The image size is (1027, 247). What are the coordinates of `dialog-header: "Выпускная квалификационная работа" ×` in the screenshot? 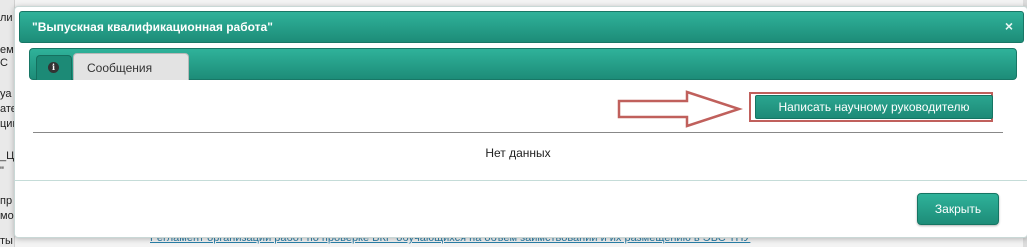 It's located at (521, 27).